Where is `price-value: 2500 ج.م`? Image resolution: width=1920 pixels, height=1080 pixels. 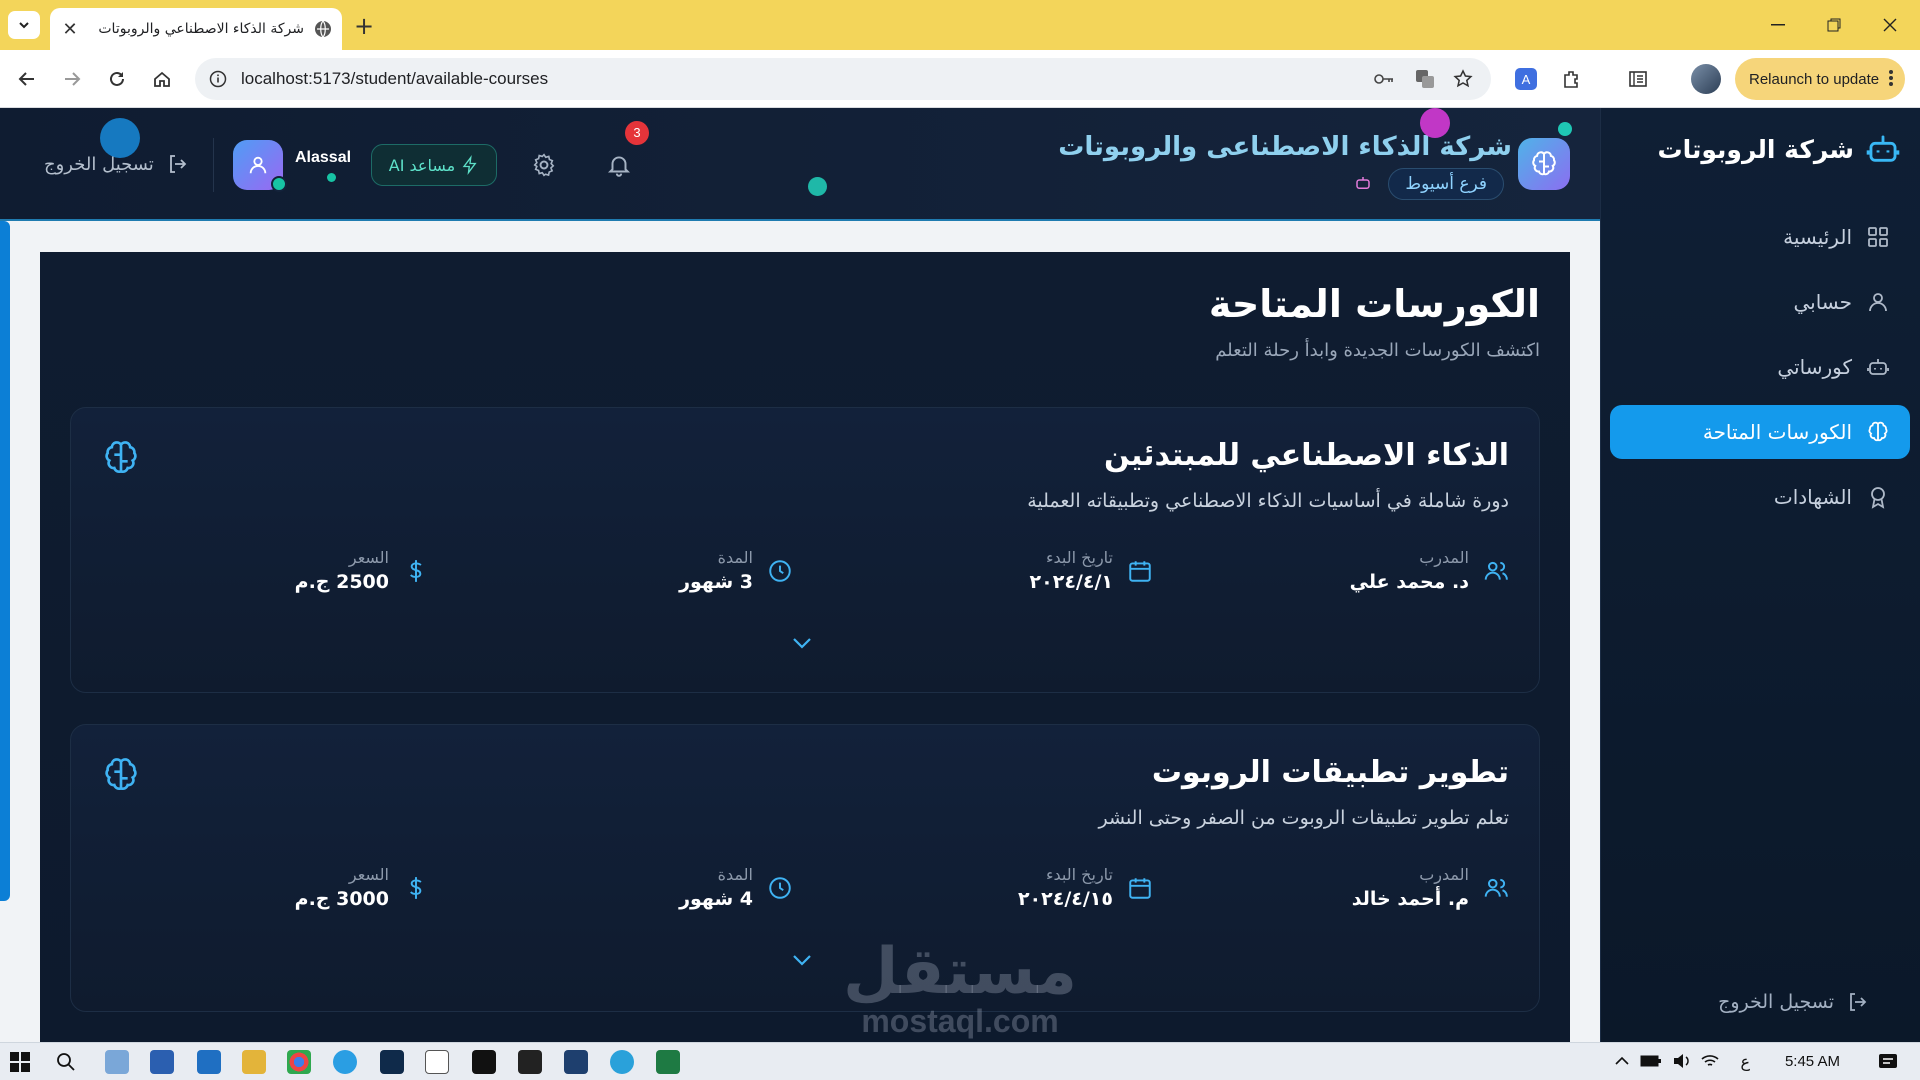 price-value: 2500 ج.م is located at coordinates (341, 582).